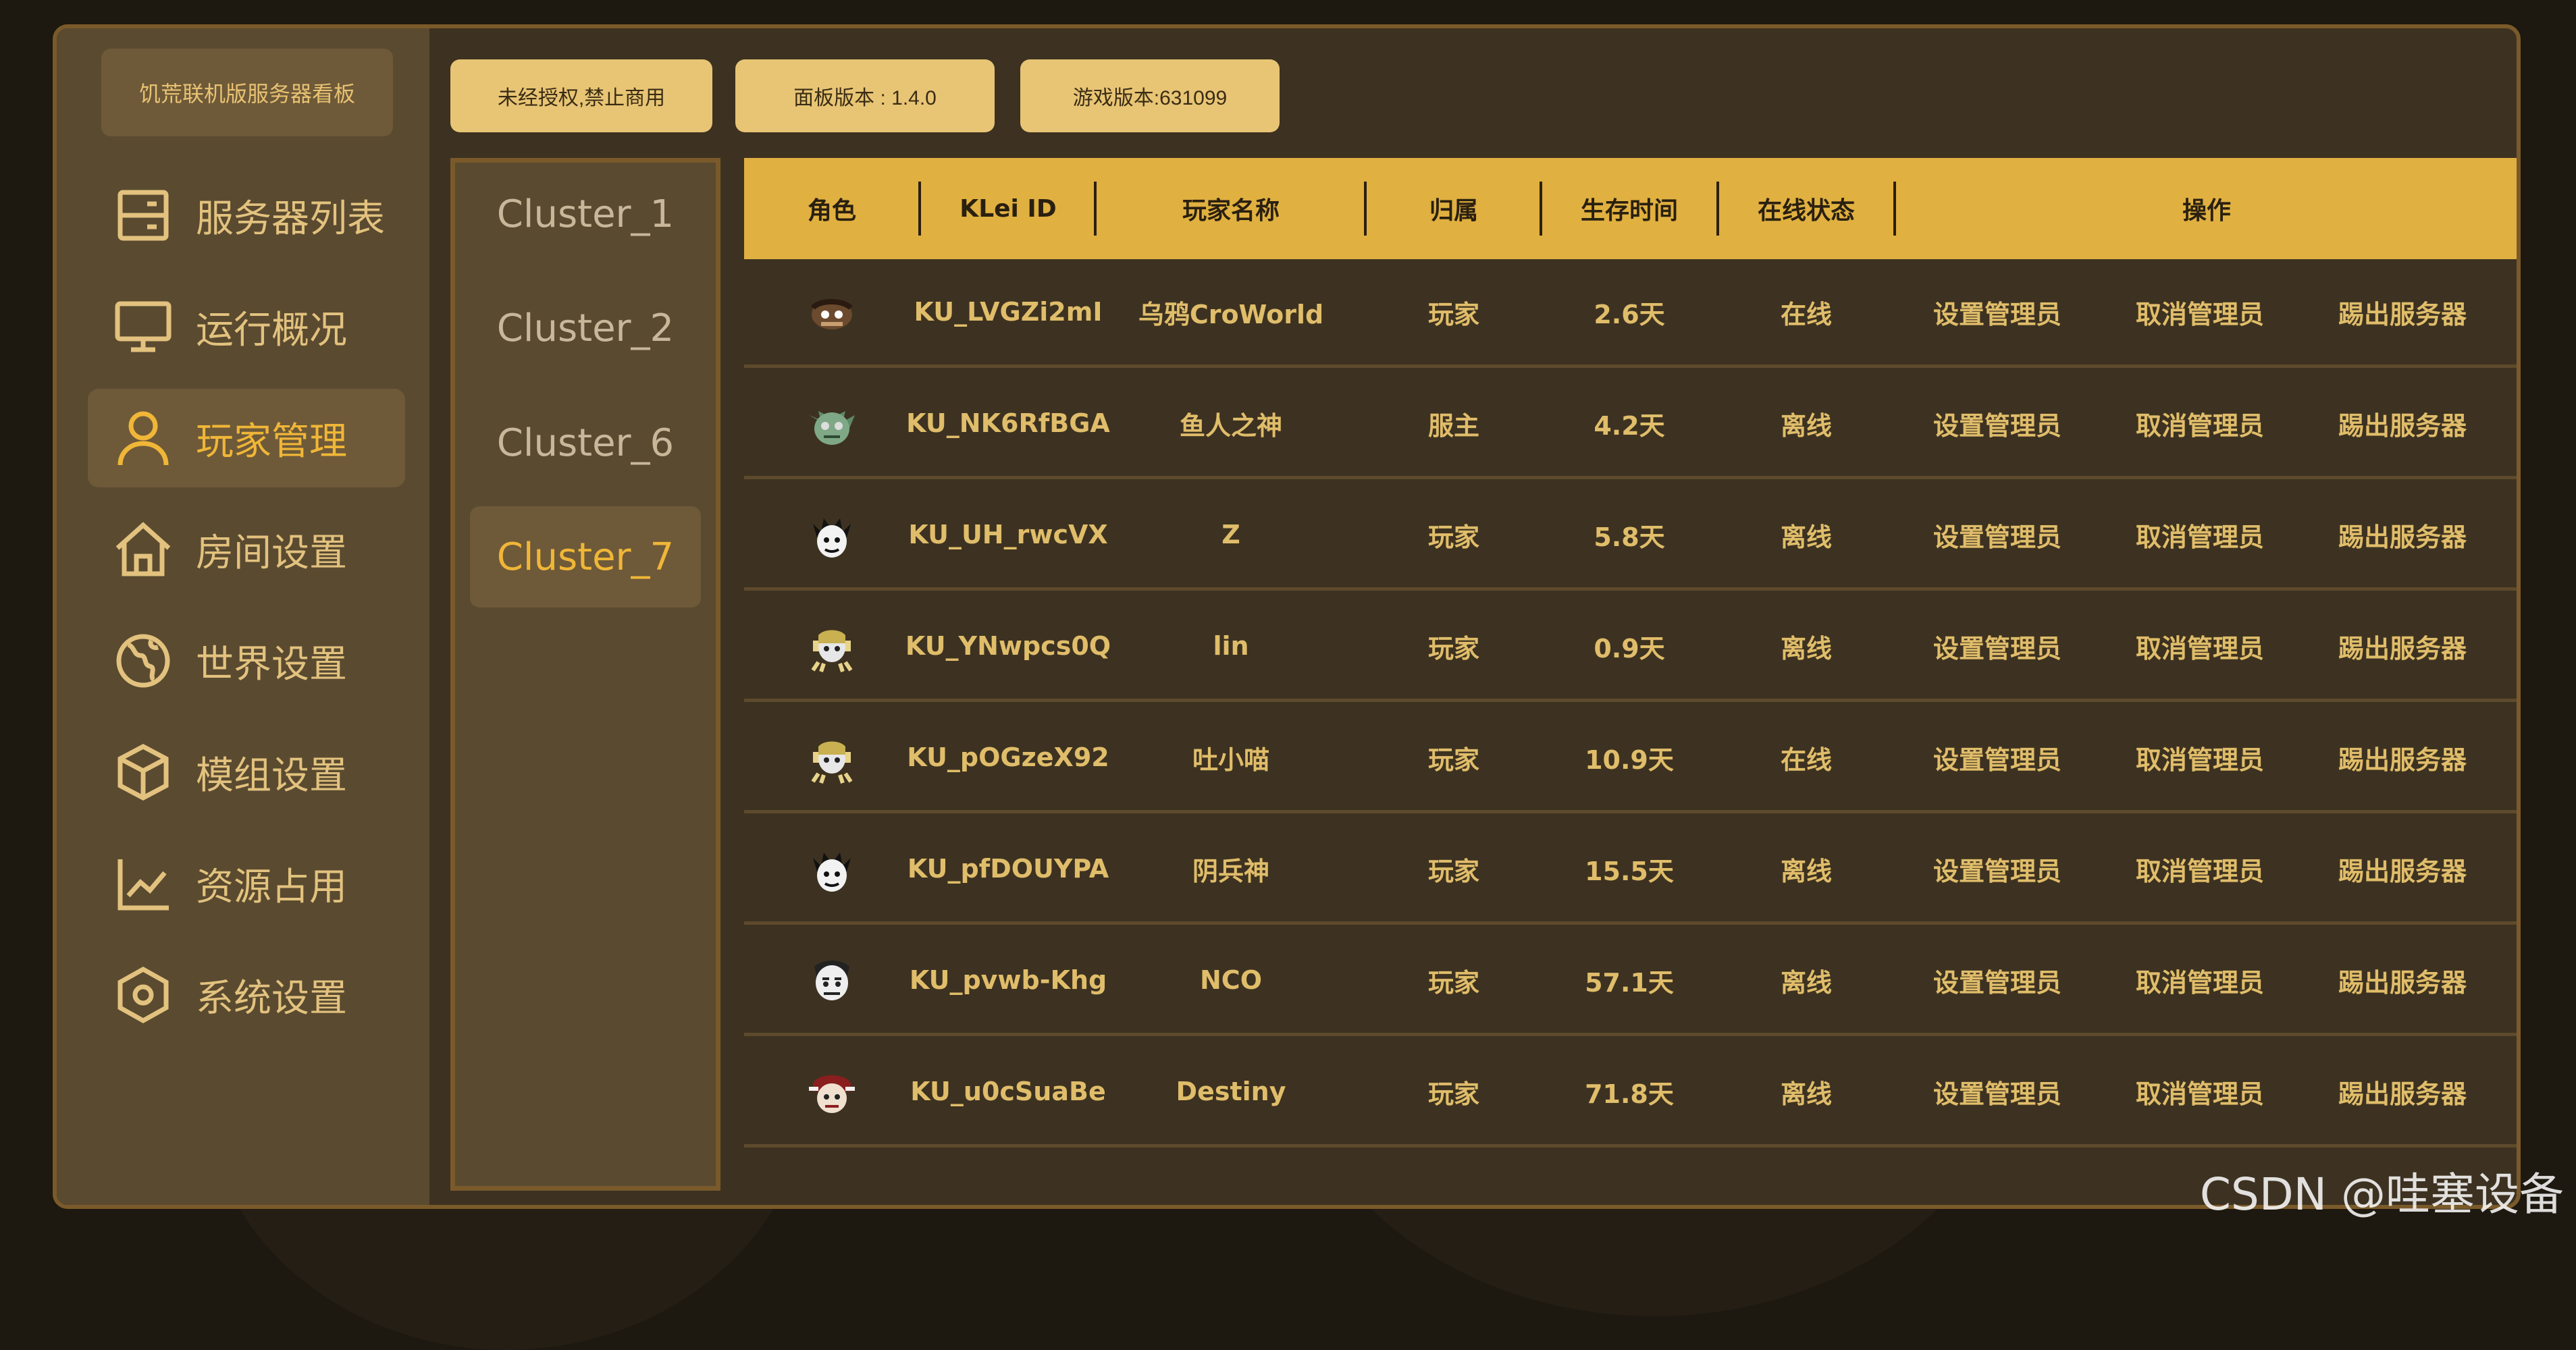  What do you see at coordinates (246, 549) in the screenshot?
I see `sidebar-item-home: 房间设置` at bounding box center [246, 549].